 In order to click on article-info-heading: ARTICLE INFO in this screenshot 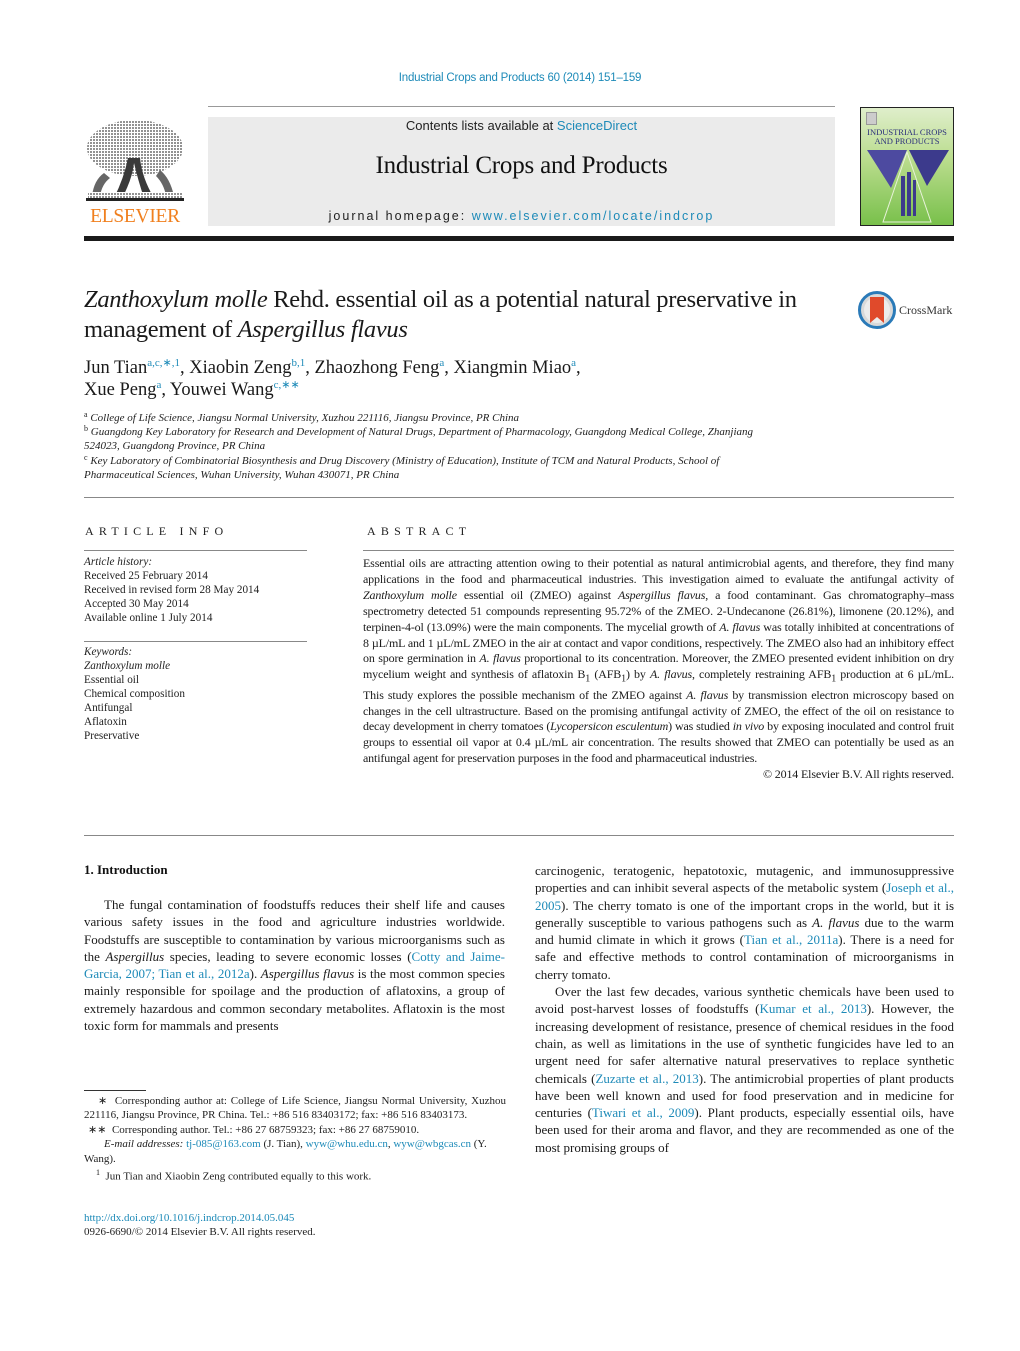, I will do `click(157, 531)`.